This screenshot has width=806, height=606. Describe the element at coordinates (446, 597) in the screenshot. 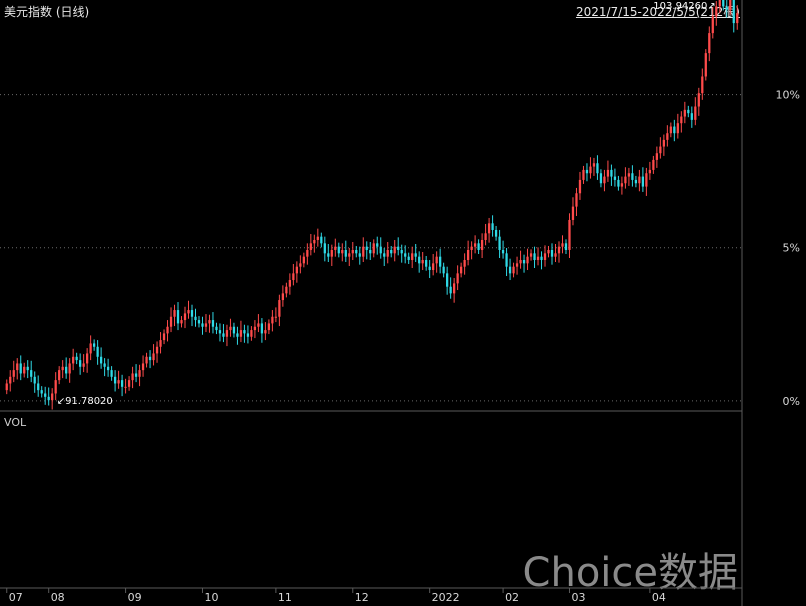

I see `x-tick-label: 2022` at that location.